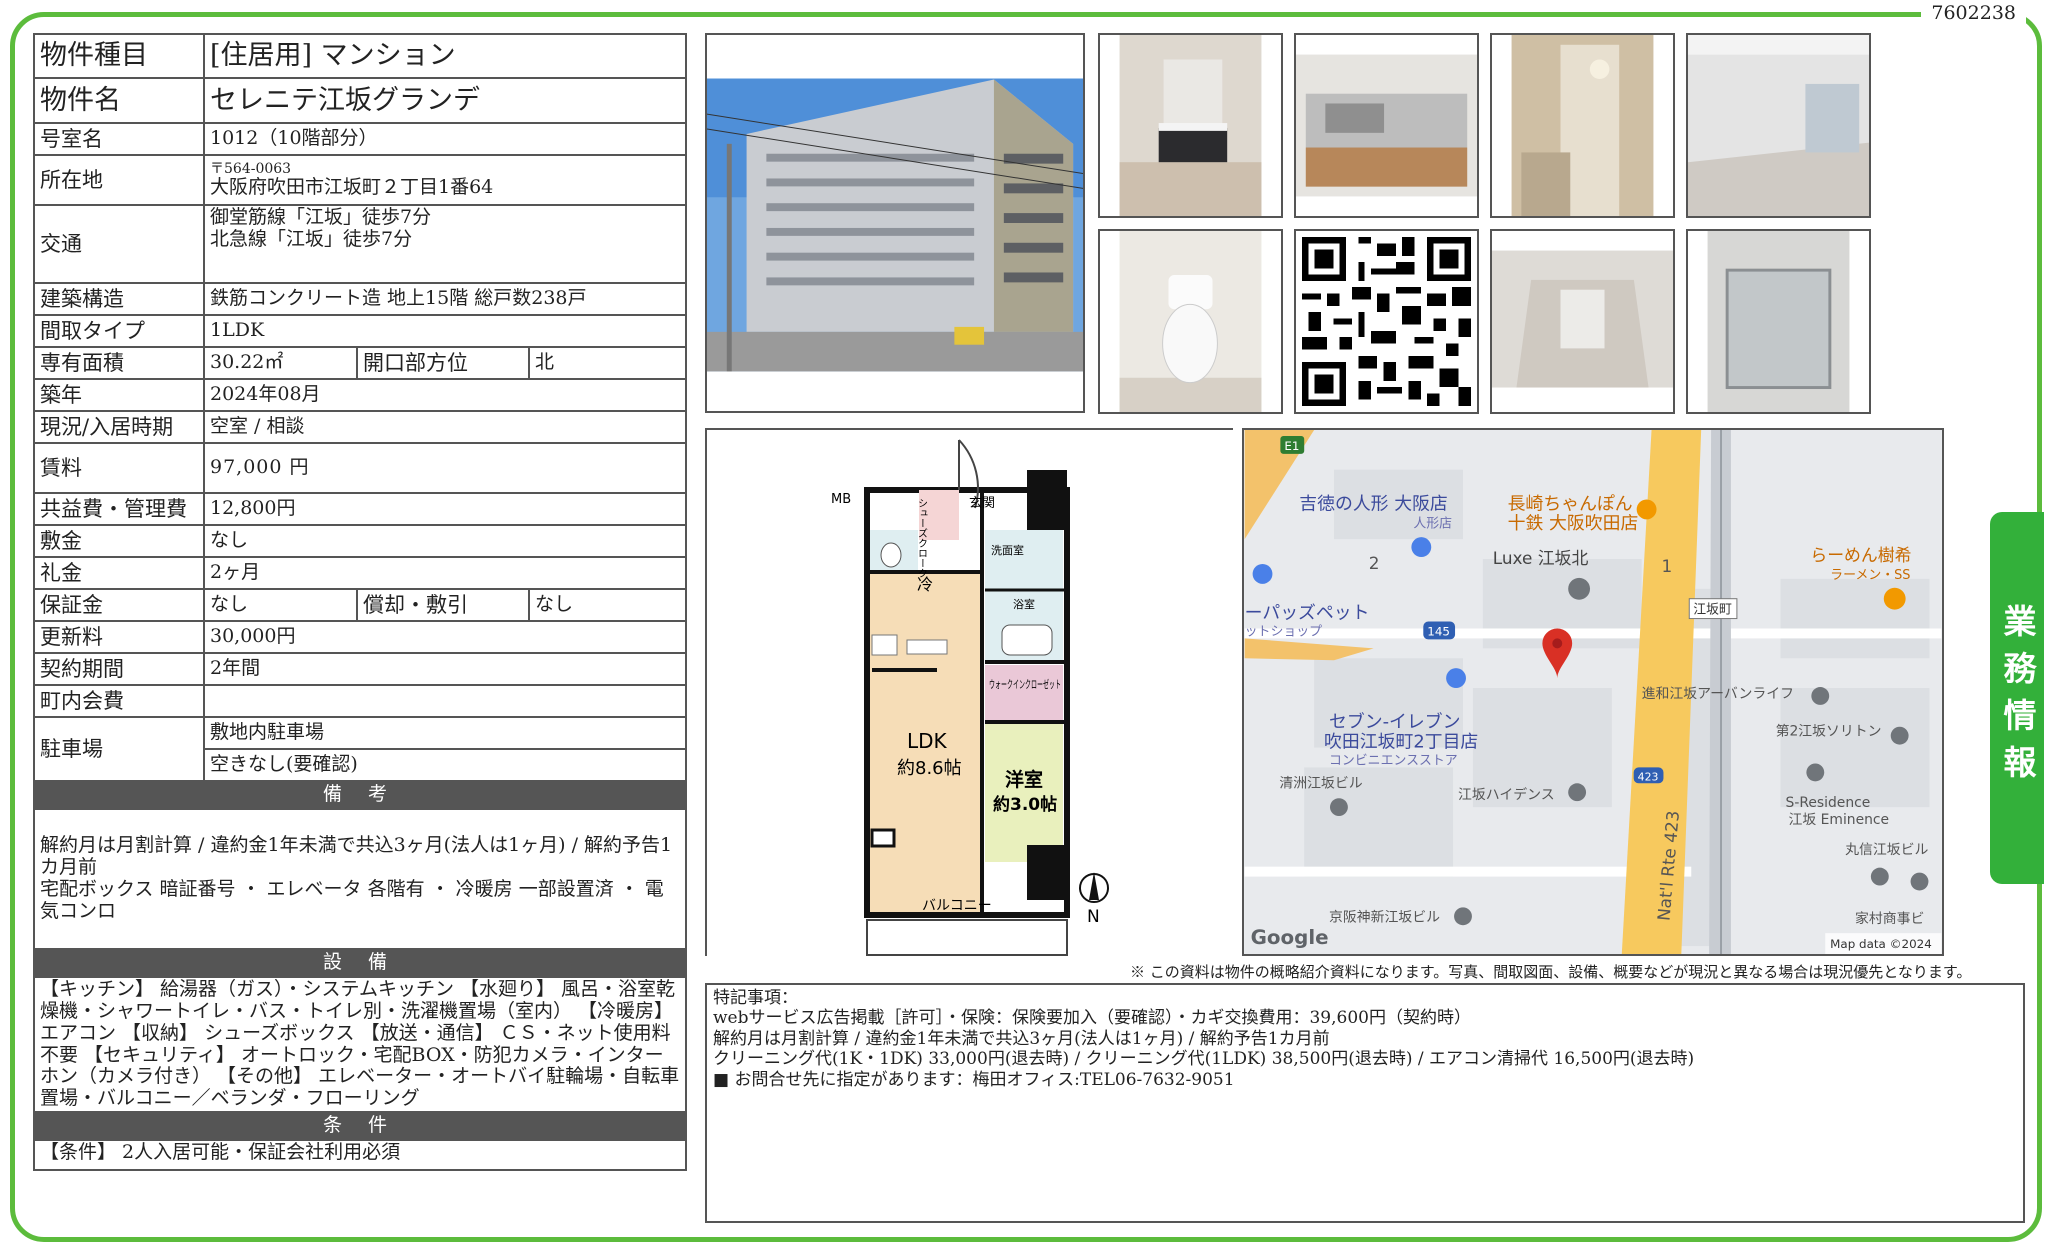 The height and width of the screenshot is (1242, 2056). I want to click on balcony-photo, so click(1778, 321).